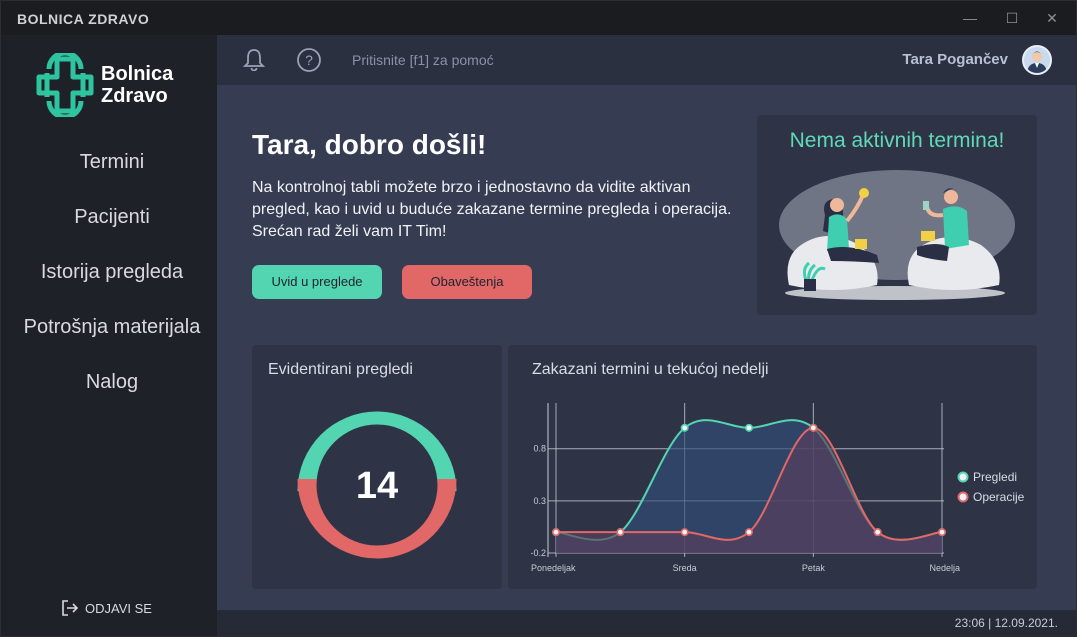  I want to click on minimize-icon: —, so click(970, 18).